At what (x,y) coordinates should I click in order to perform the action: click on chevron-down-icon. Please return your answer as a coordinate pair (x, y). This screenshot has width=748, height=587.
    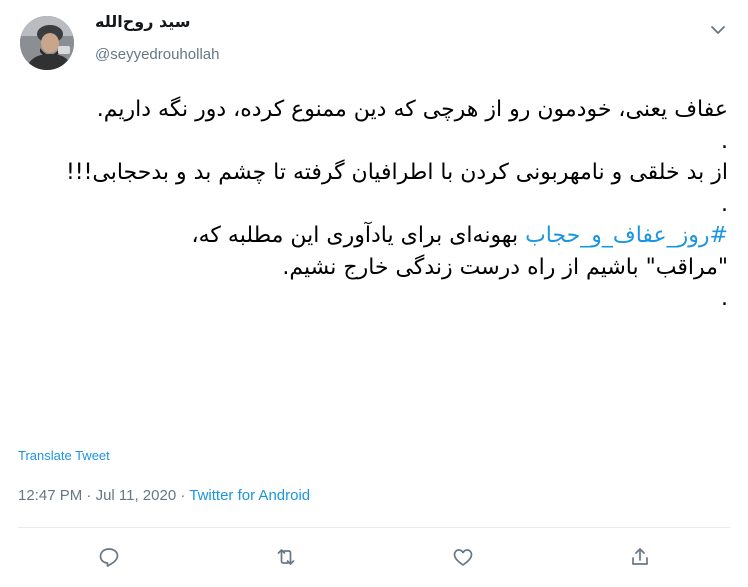
    Looking at the image, I should click on (718, 30).